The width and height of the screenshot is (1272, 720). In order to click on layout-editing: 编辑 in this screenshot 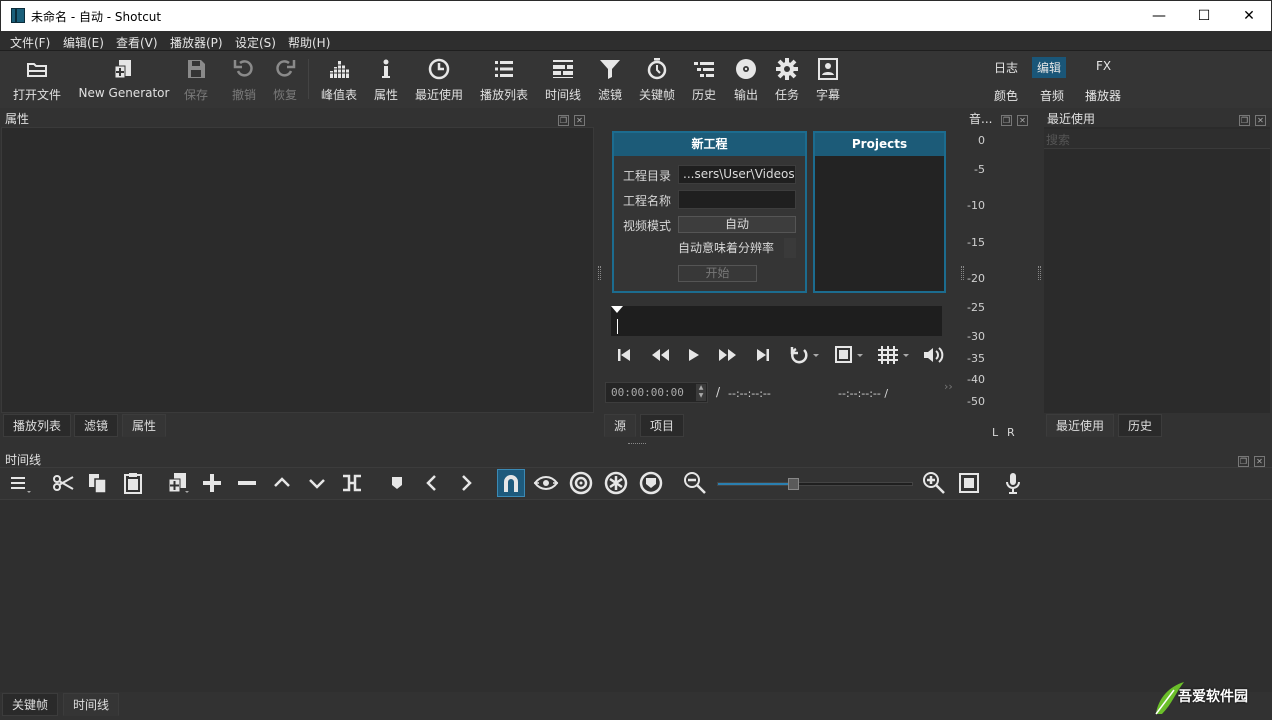, I will do `click(1049, 67)`.